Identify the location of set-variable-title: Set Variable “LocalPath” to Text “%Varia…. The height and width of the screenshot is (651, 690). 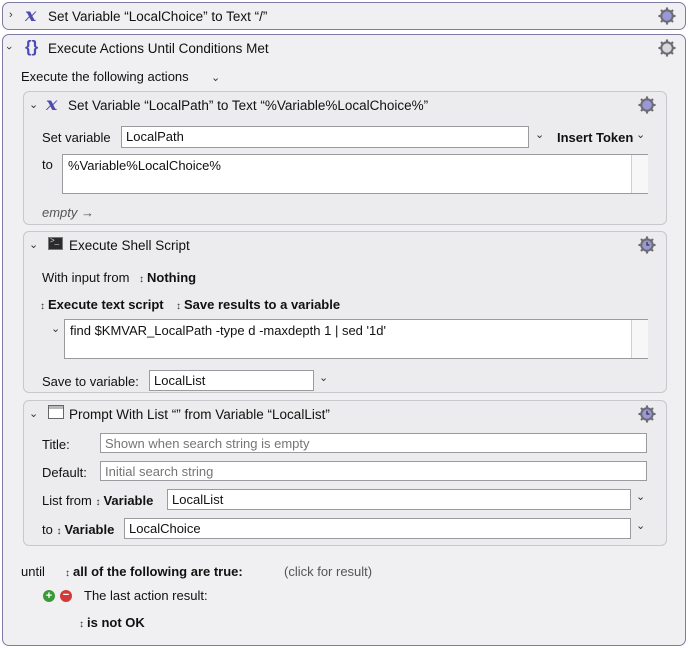
(248, 105).